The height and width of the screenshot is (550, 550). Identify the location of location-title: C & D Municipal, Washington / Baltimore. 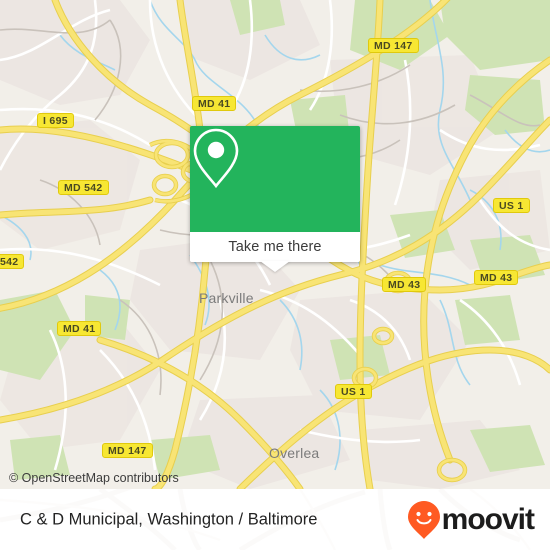
(169, 519).